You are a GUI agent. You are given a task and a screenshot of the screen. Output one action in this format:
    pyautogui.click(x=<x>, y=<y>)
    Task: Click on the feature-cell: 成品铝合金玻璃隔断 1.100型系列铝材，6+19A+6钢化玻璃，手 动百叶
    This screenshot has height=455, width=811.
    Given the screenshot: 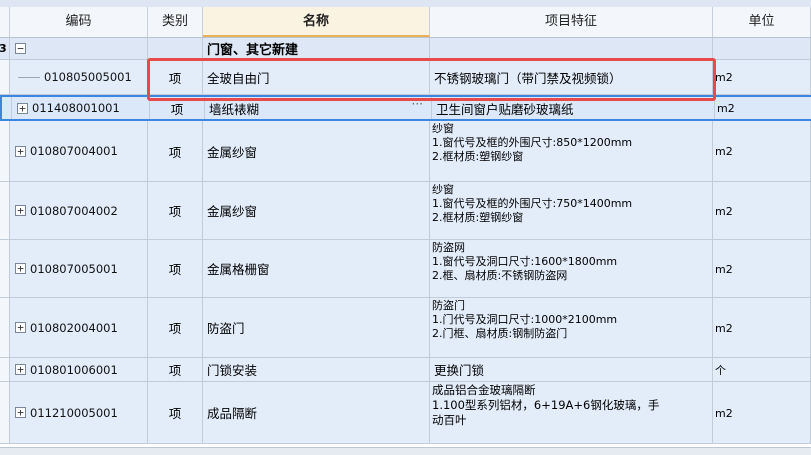 What is the action you would take?
    pyautogui.click(x=571, y=412)
    